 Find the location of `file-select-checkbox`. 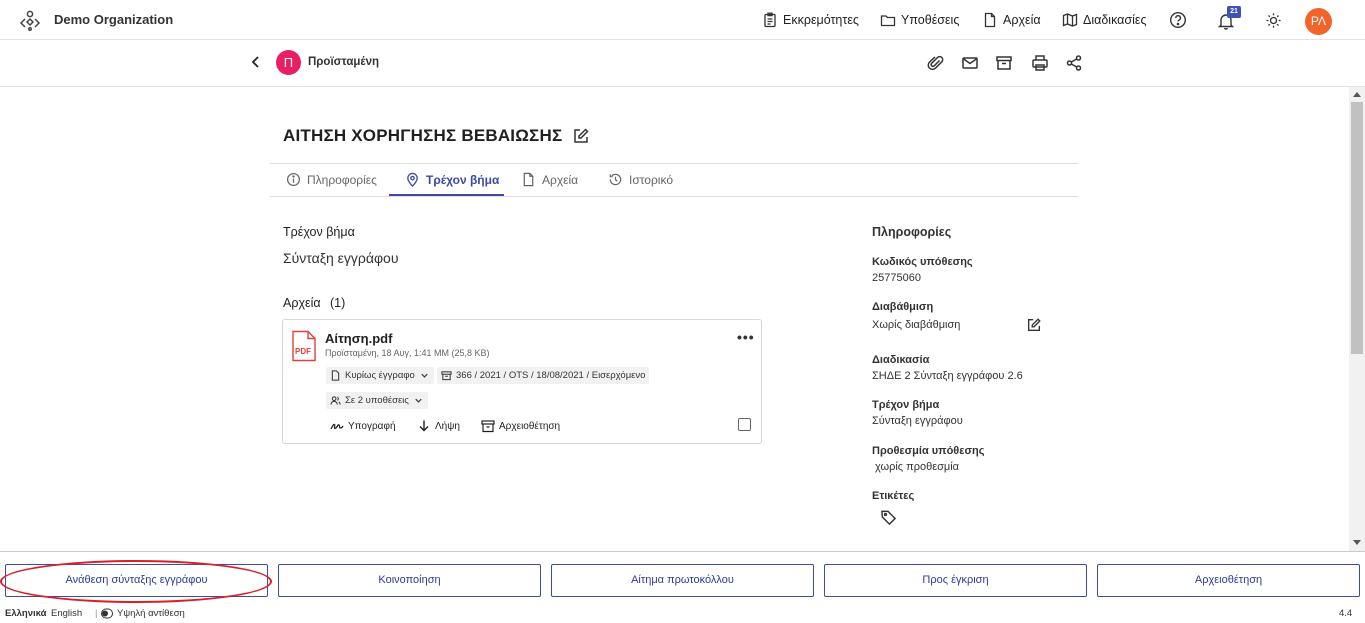

file-select-checkbox is located at coordinates (744, 424).